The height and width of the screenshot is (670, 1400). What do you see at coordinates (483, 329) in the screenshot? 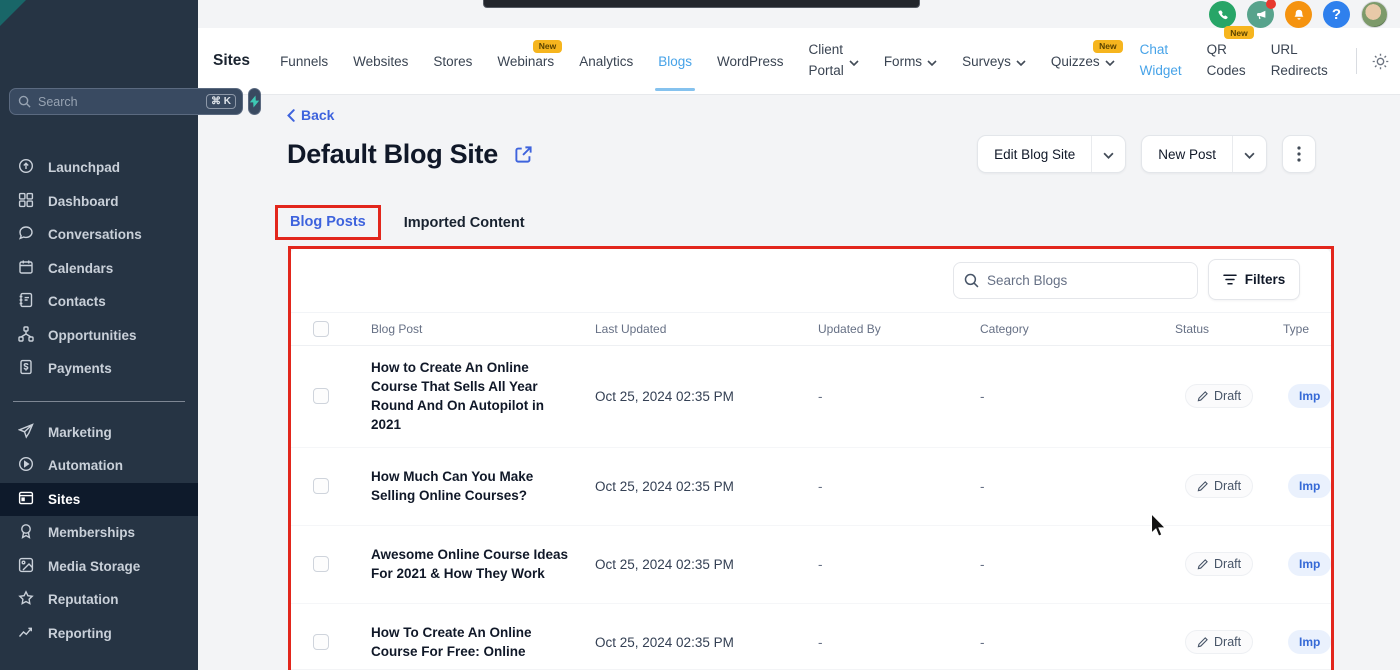
I see `column-header: Blog Post` at bounding box center [483, 329].